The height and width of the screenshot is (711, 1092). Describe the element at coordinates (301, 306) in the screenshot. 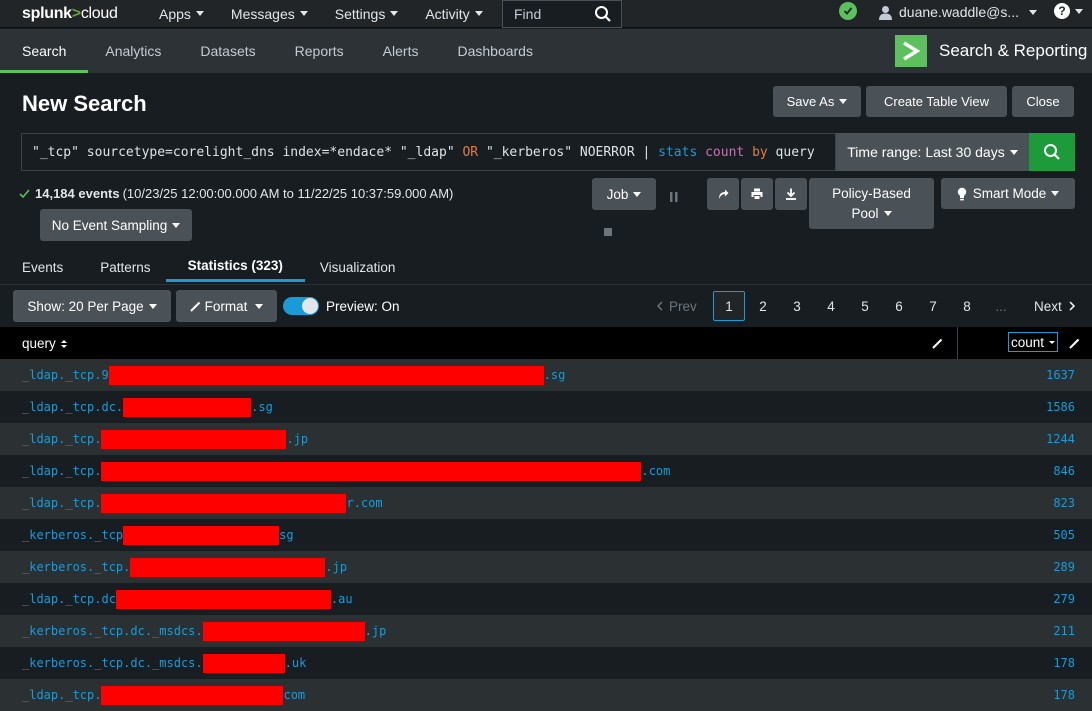

I see `preview-toggle` at that location.